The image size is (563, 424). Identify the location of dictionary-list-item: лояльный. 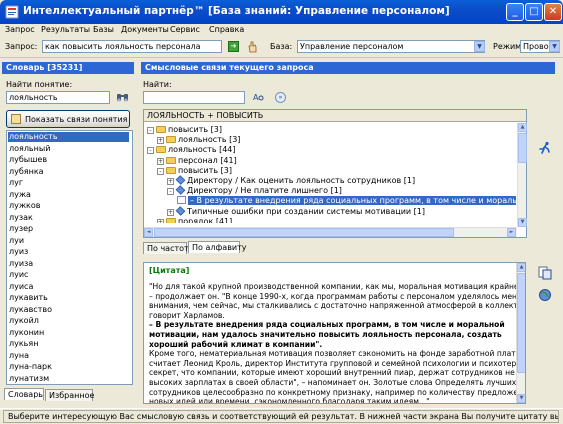
(69, 149).